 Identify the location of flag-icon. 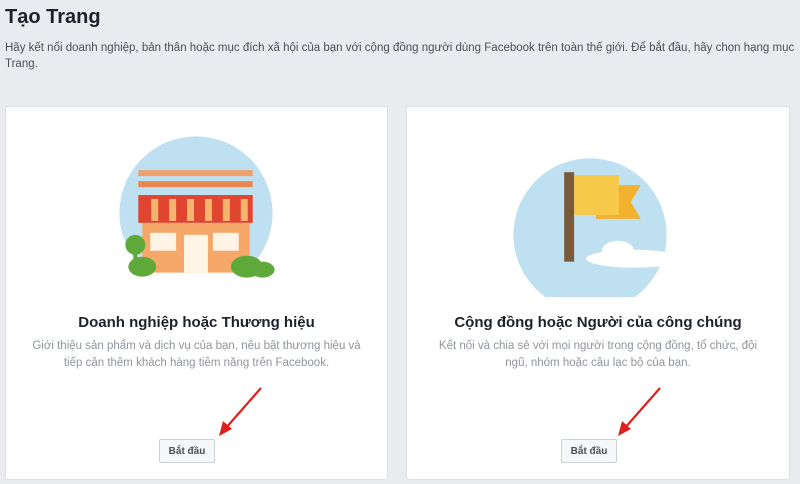
(597, 214).